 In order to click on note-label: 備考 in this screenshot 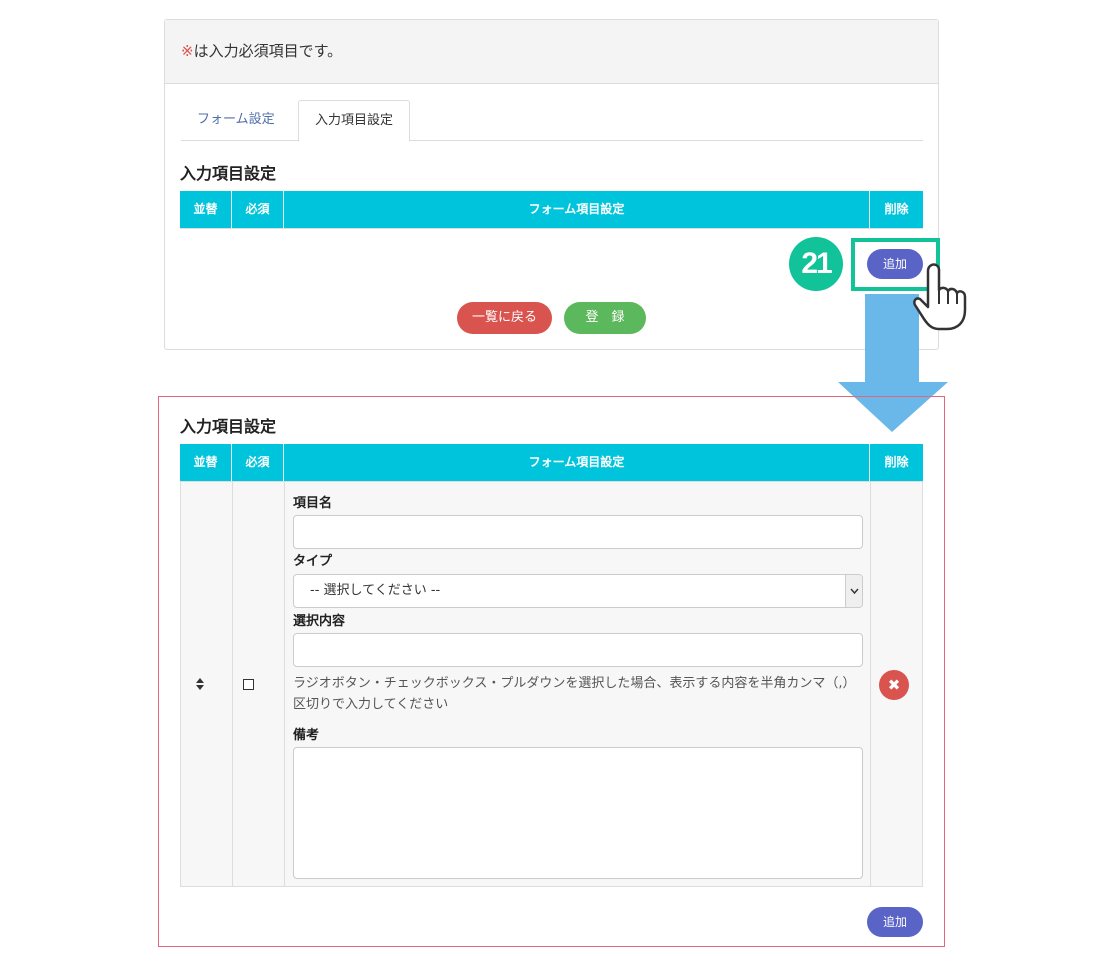, I will do `click(306, 735)`.